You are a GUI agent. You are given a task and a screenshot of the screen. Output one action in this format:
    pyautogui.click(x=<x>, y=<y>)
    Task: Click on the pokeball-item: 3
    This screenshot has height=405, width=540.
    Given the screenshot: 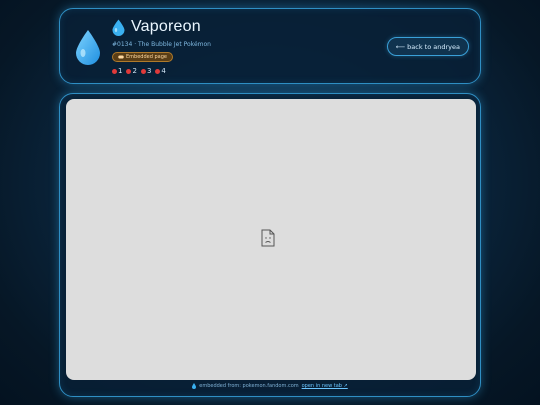 What is the action you would take?
    pyautogui.click(x=145, y=71)
    